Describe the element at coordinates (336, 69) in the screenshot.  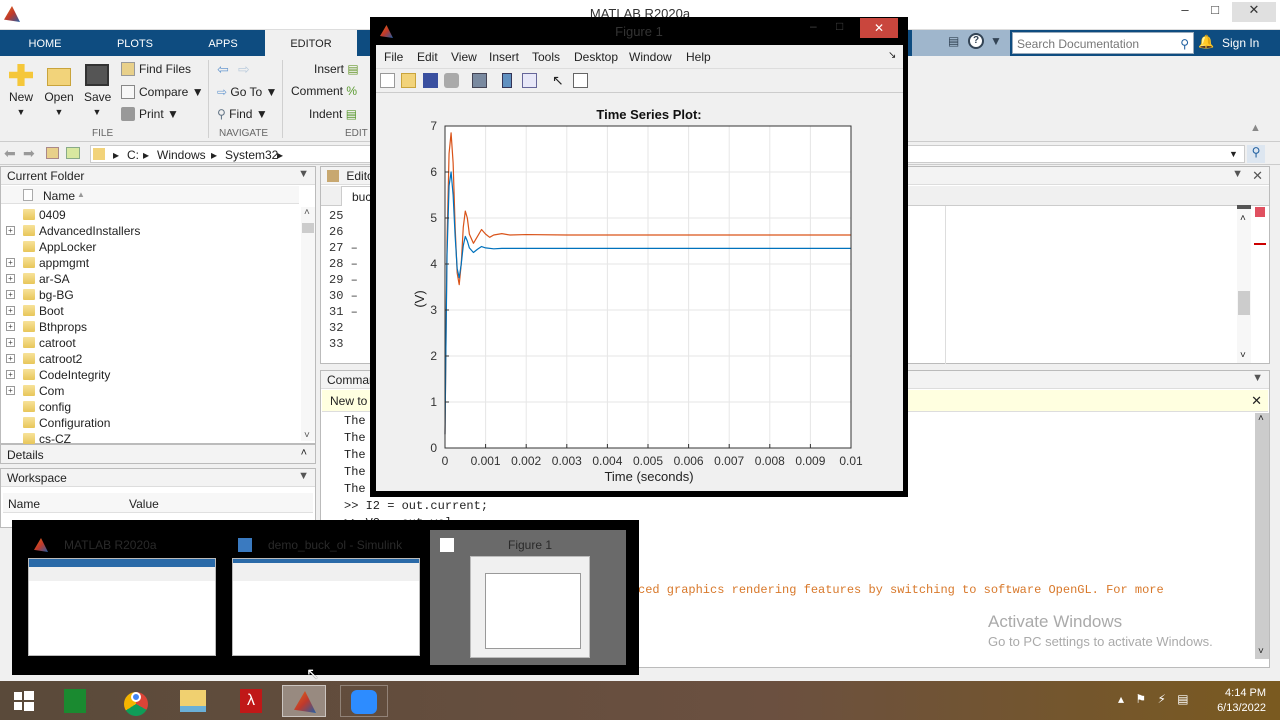
I see `insert-button: Insert ▤` at that location.